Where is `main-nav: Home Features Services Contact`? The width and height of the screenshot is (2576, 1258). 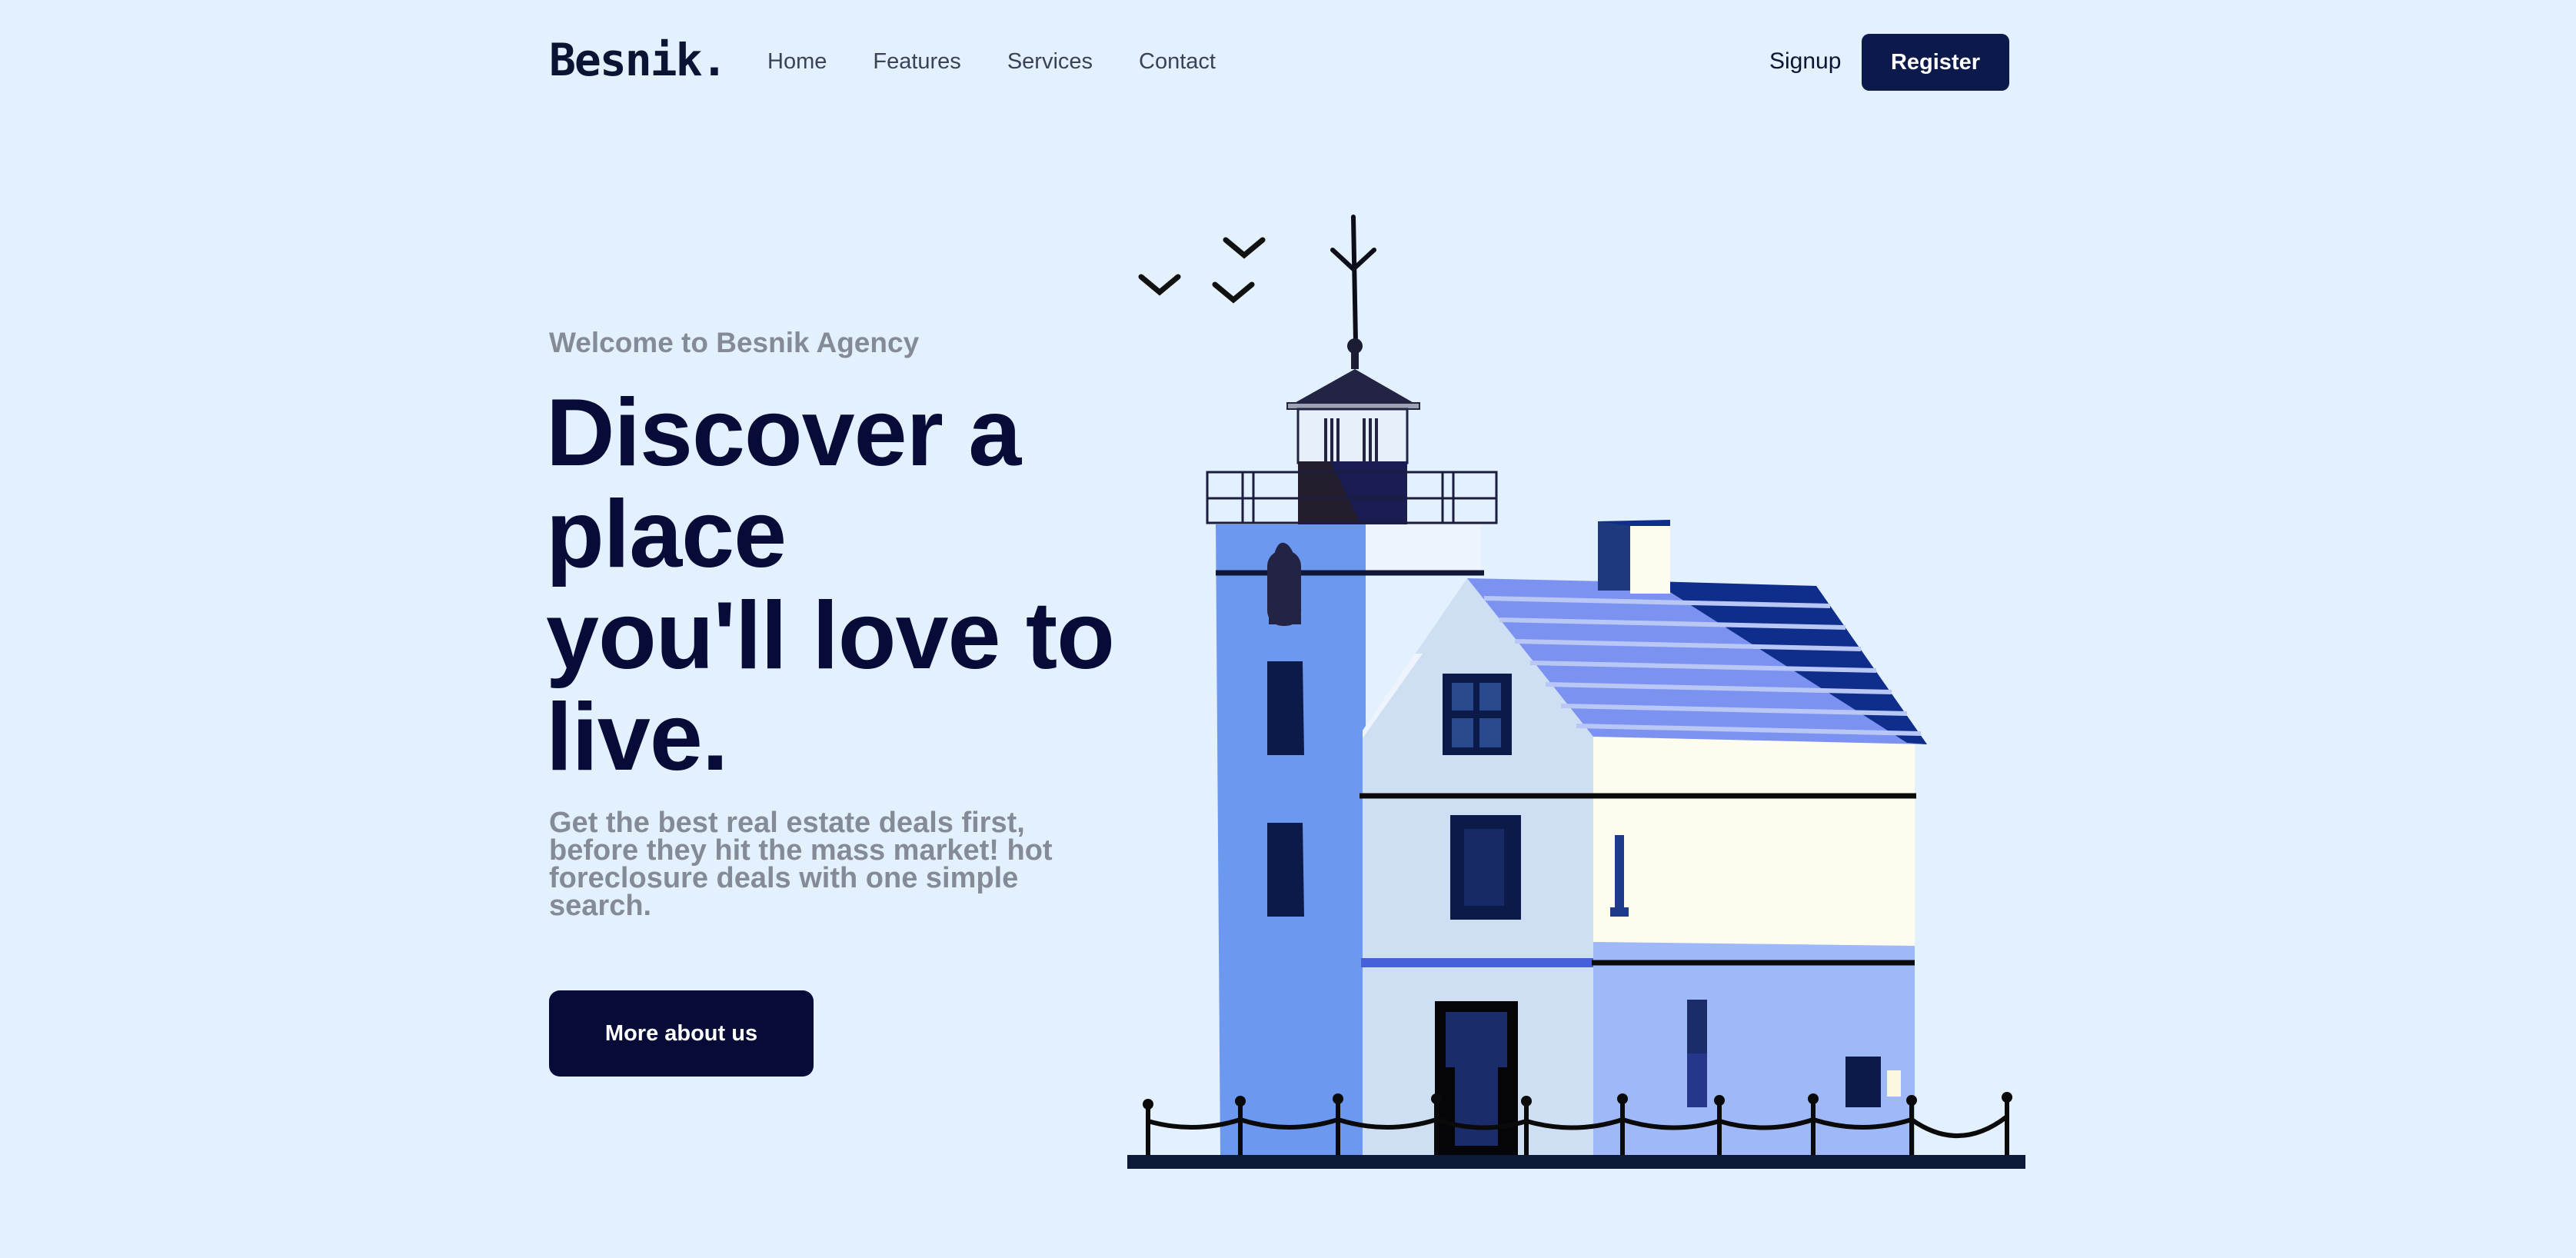
main-nav: Home Features Services Contact is located at coordinates (1015, 62).